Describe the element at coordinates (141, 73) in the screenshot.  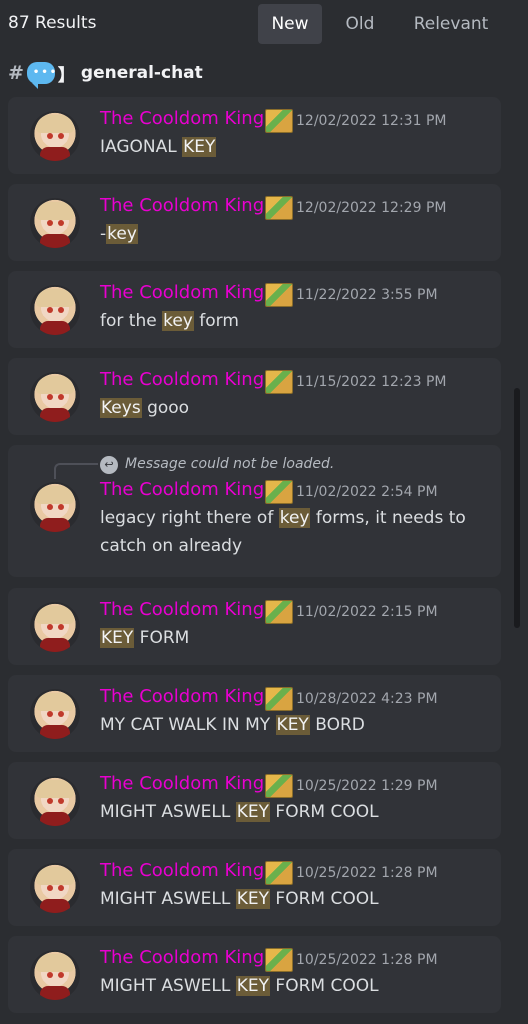
I see `channel-name: general-chat` at that location.